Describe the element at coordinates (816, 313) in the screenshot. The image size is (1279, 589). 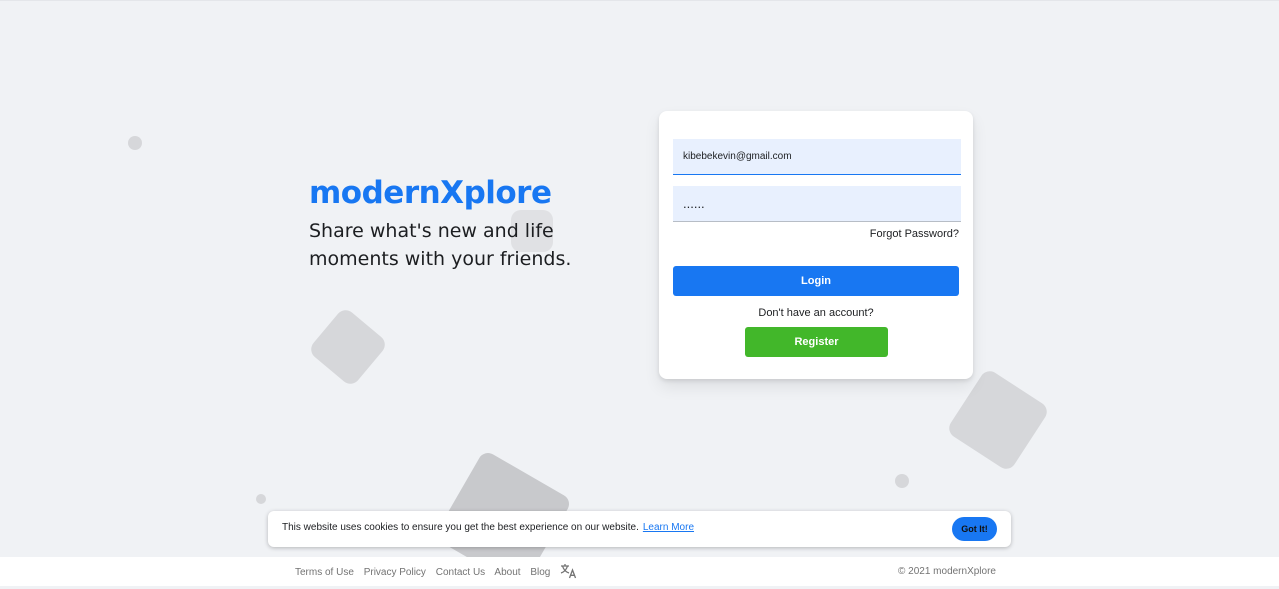
I see `no-account-text: Don't have an account?` at that location.